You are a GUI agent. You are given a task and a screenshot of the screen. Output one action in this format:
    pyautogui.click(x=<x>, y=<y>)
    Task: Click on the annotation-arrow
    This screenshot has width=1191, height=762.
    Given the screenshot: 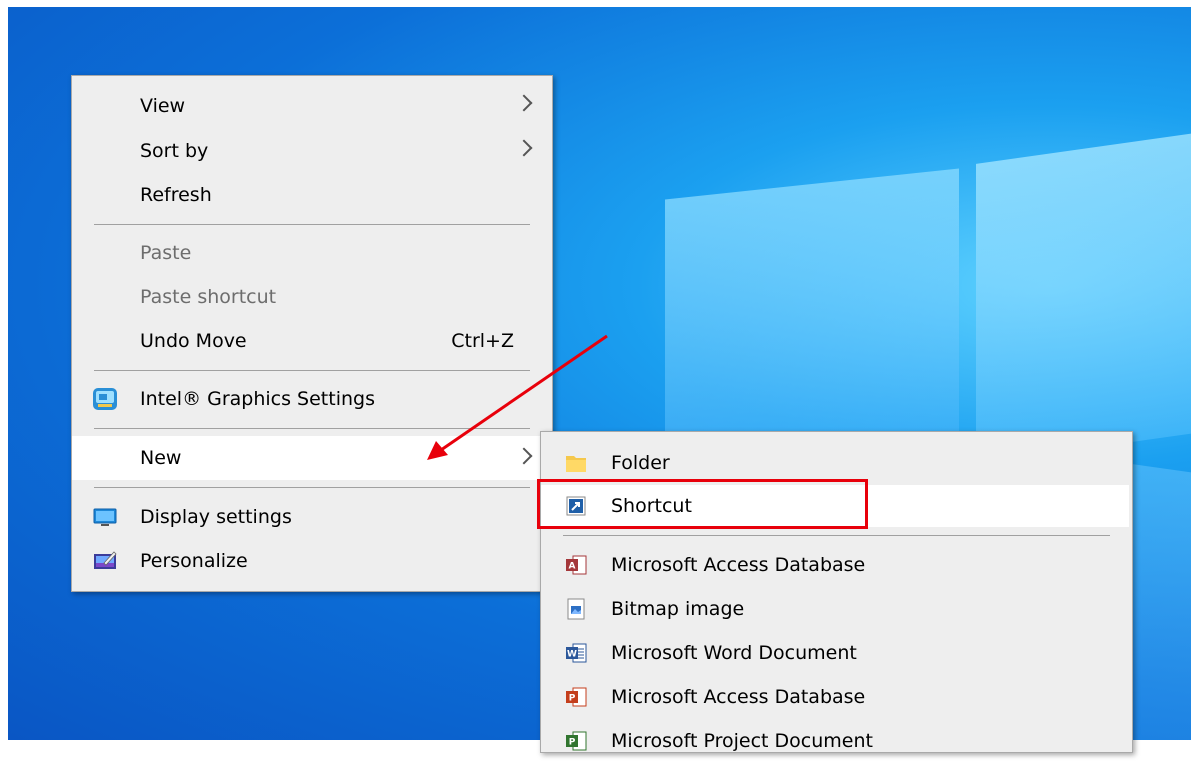 What is the action you would take?
    pyautogui.click(x=517, y=397)
    